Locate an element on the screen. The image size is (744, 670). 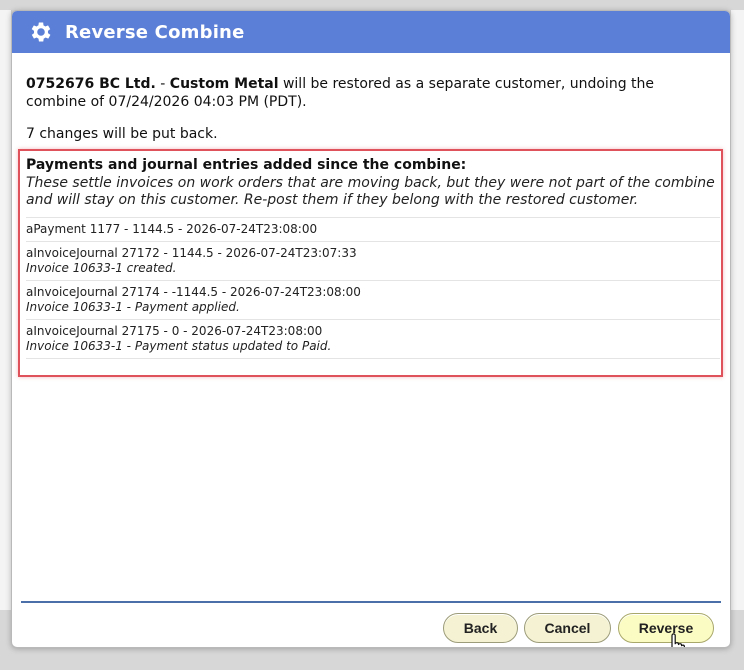
changes-count-text: 7 changes will be put back. is located at coordinates (122, 134).